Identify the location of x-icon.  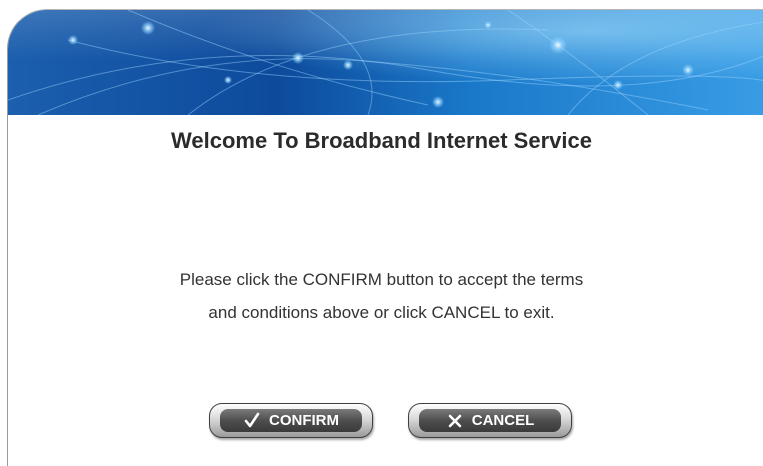
(455, 421).